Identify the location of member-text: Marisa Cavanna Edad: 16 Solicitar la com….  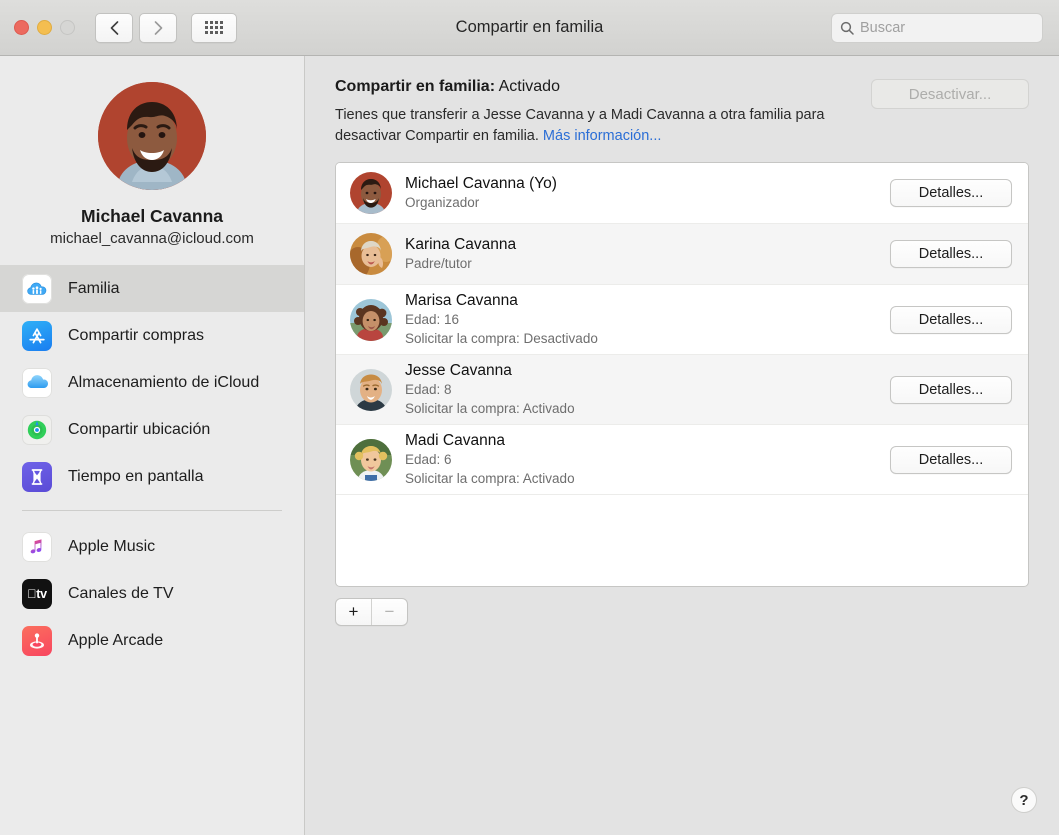
(647, 319).